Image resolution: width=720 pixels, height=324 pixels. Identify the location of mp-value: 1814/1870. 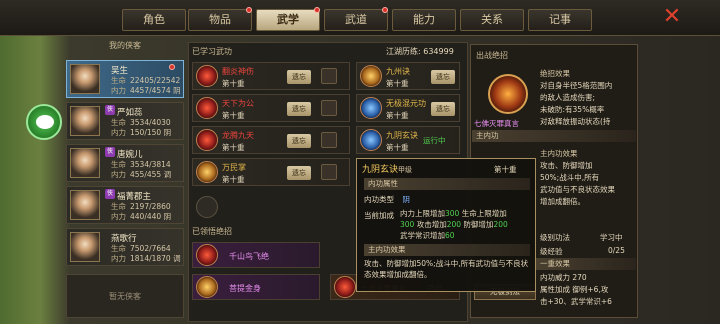
(150, 258).